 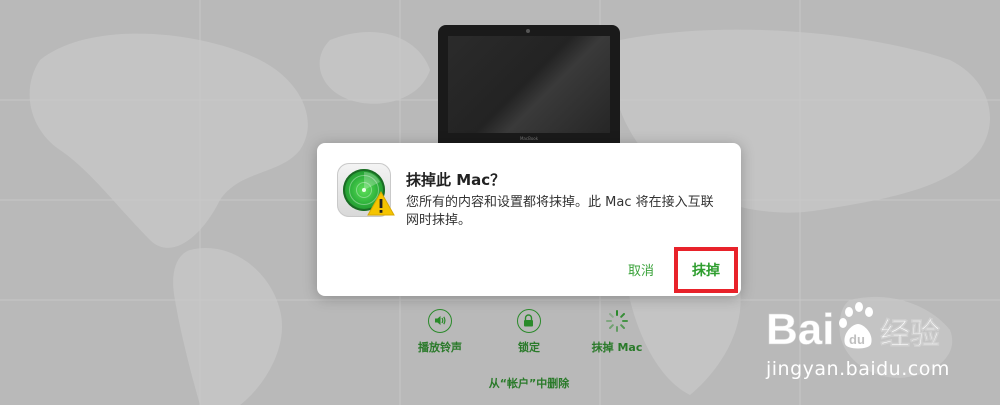 What do you see at coordinates (853, 328) in the screenshot?
I see `baidu-logo-icon: Bai du 经验` at bounding box center [853, 328].